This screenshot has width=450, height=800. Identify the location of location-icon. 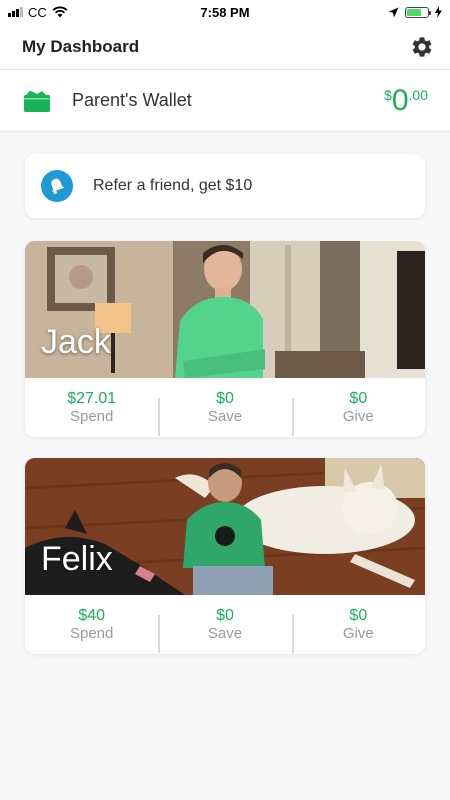
(393, 12).